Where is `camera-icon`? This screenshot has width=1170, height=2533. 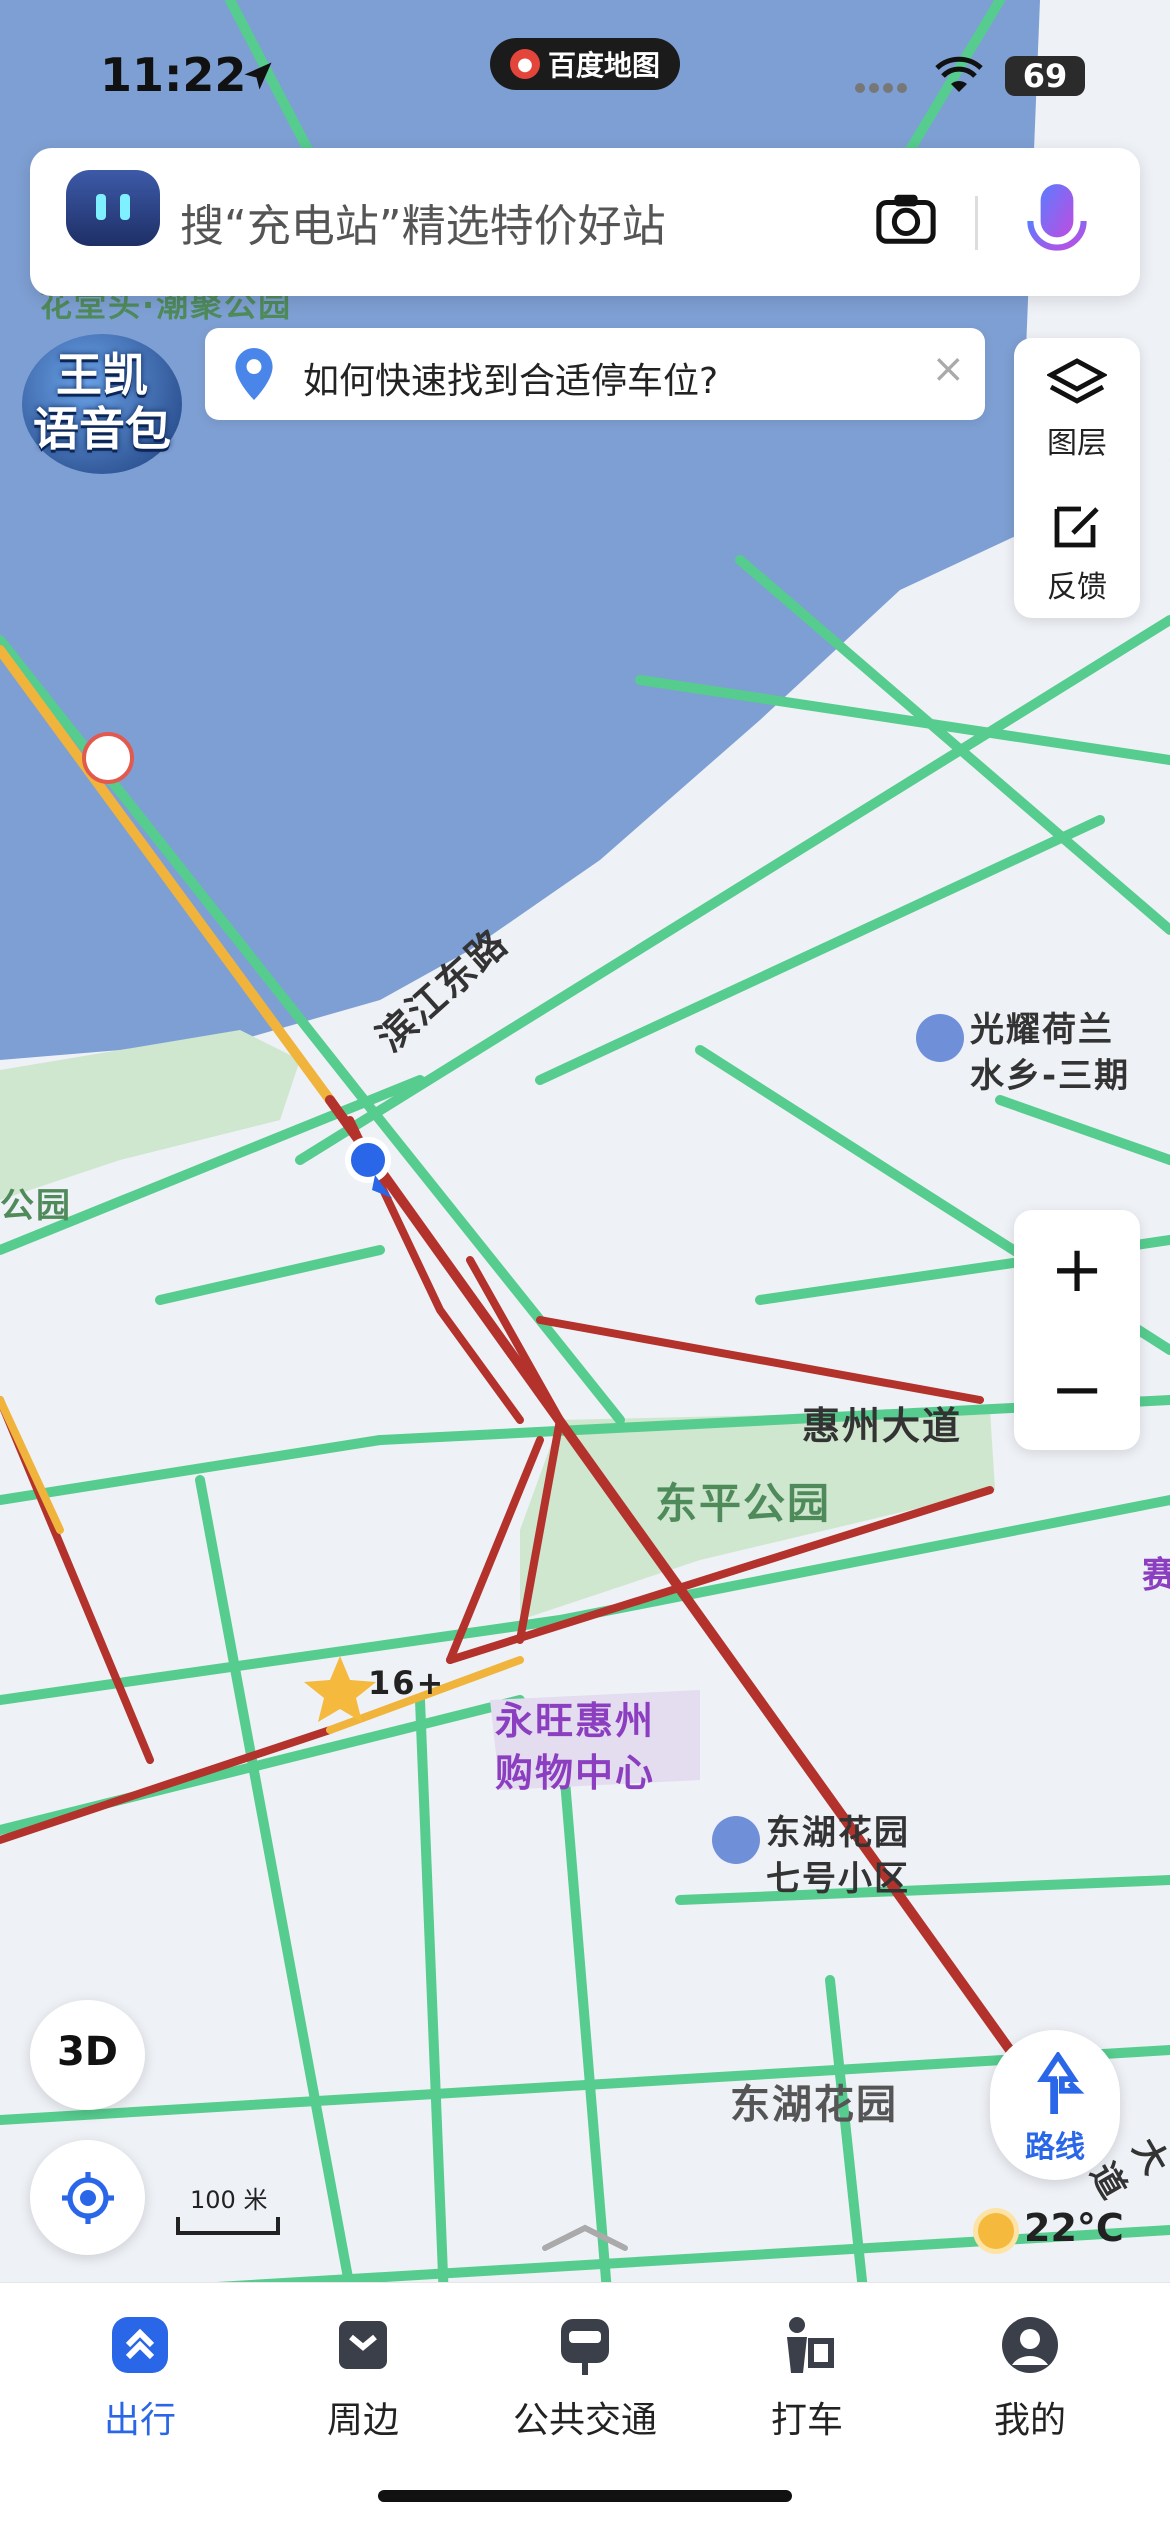
camera-icon is located at coordinates (906, 218).